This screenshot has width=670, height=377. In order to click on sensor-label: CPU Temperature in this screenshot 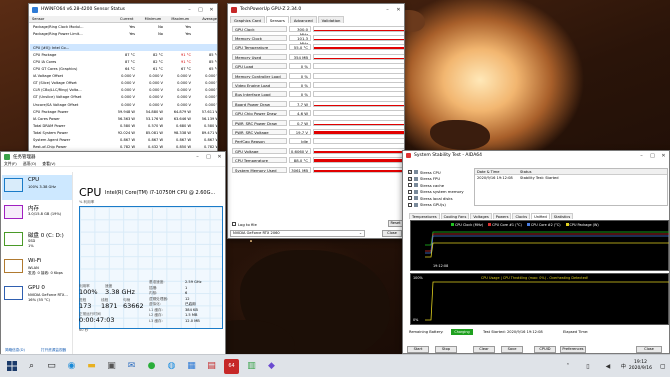, I will do `click(259, 160)`.